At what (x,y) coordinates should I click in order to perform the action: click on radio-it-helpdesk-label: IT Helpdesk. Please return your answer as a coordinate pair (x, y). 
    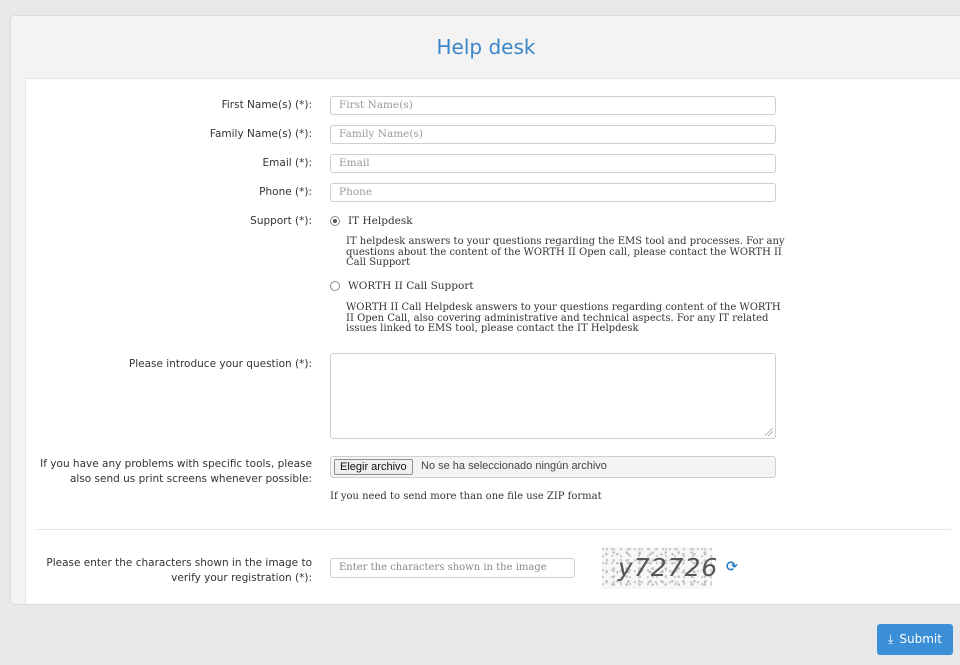
    Looking at the image, I should click on (380, 221).